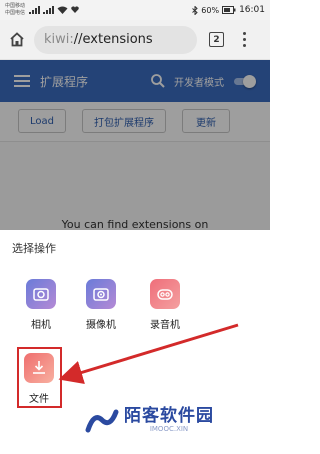 Image resolution: width=320 pixels, height=454 pixels. What do you see at coordinates (169, 429) in the screenshot?
I see `watermark-subtext: IMOOC.XIN` at bounding box center [169, 429].